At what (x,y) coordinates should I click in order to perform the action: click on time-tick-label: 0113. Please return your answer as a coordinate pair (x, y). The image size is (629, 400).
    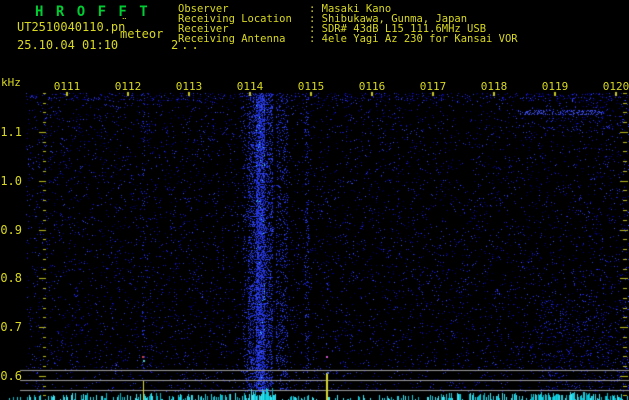
    Looking at the image, I should click on (189, 86).